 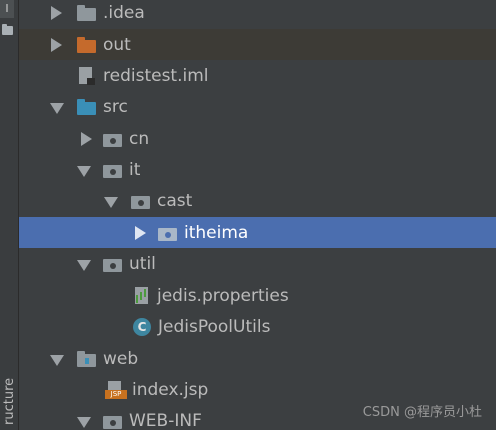 I want to click on tree-item-web: web, so click(x=257, y=358).